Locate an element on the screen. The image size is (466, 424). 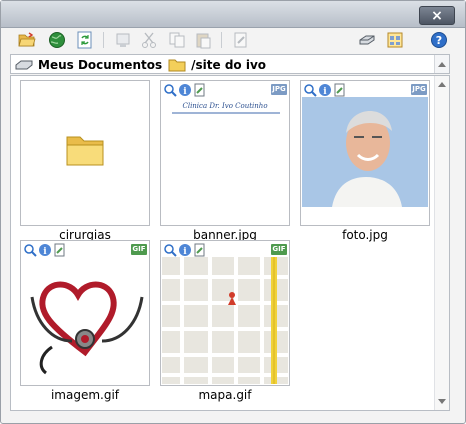
image-preview: Clinica Dr. Ivo Coutinho is located at coordinates (225, 160).